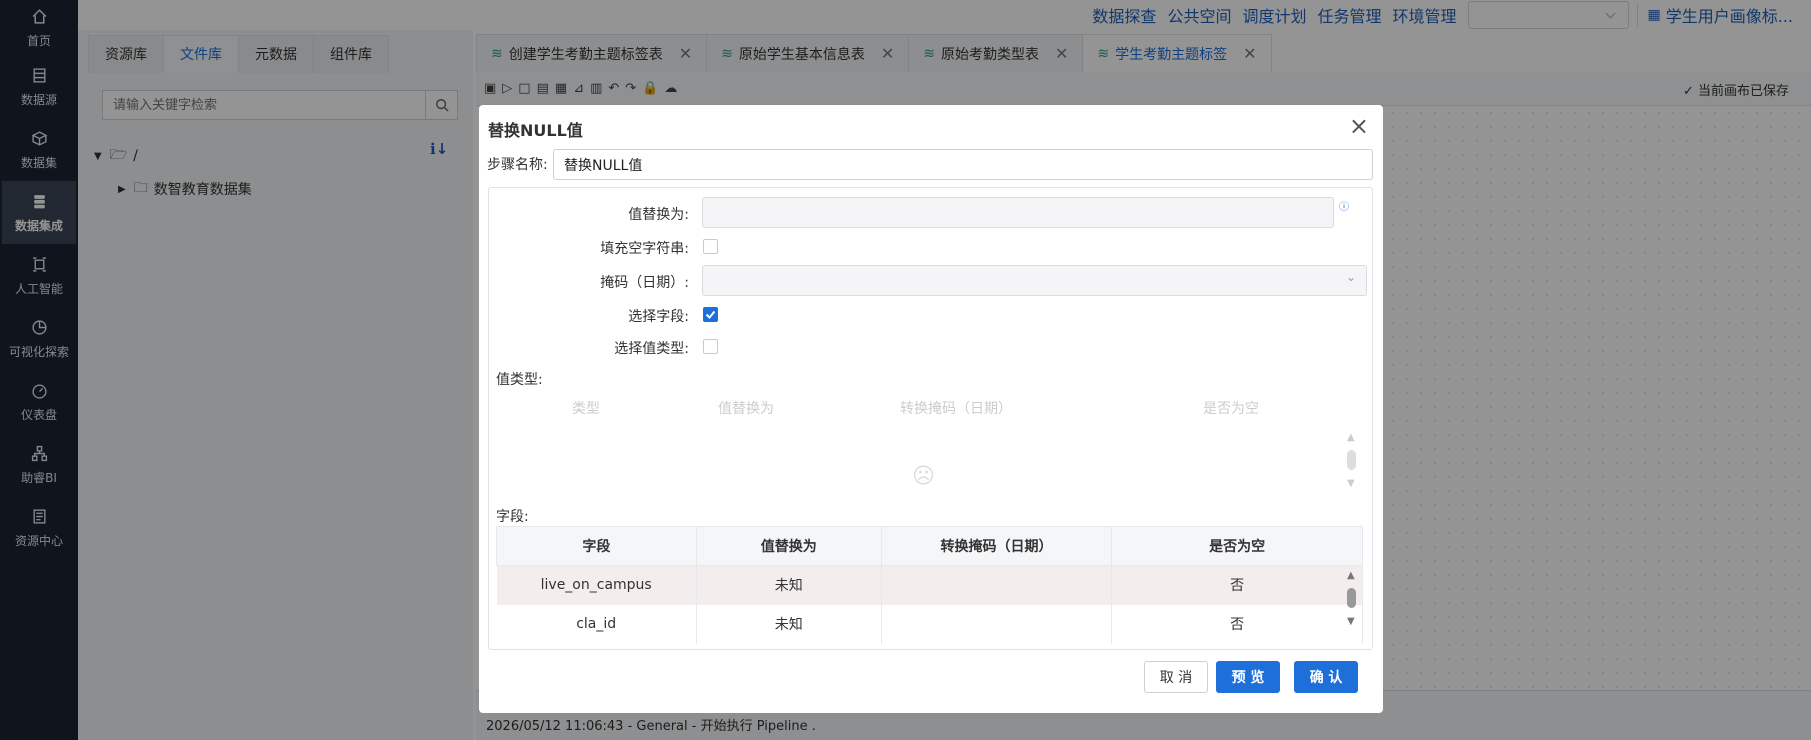 The height and width of the screenshot is (740, 1811). I want to click on mask-select: ⌄, so click(1034, 280).